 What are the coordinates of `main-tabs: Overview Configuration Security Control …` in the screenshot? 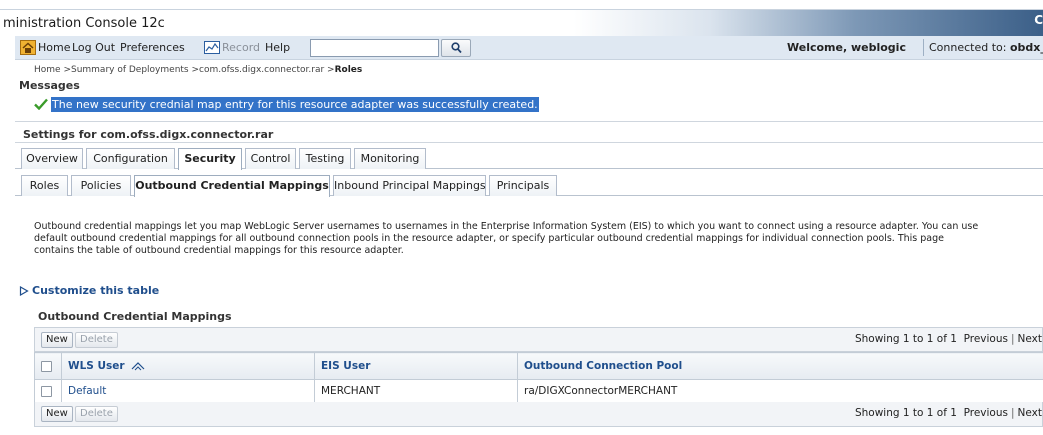 It's located at (529, 157).